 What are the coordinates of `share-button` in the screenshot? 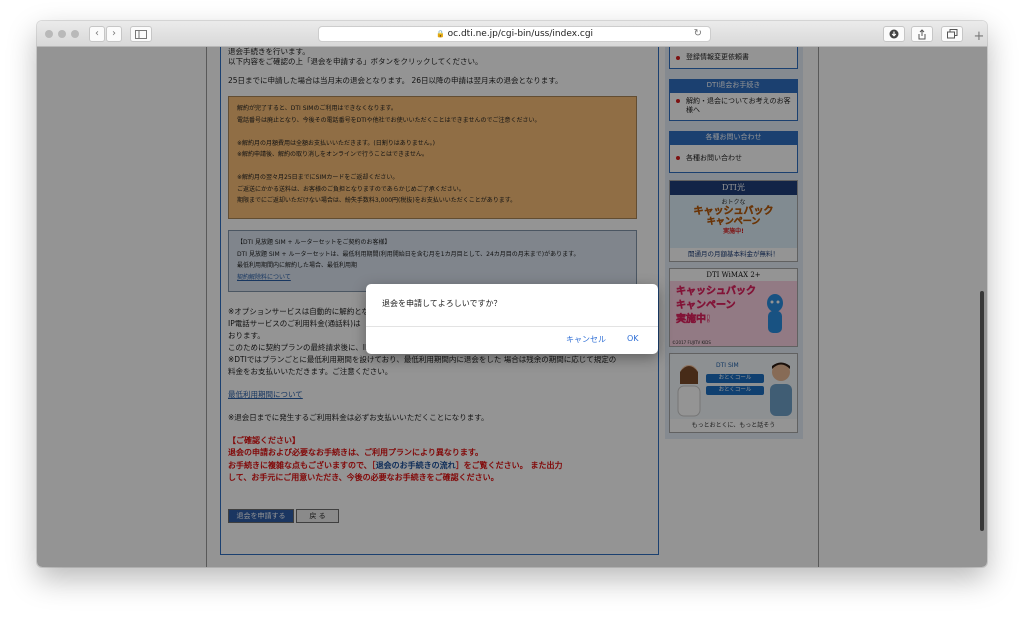 It's located at (922, 34).